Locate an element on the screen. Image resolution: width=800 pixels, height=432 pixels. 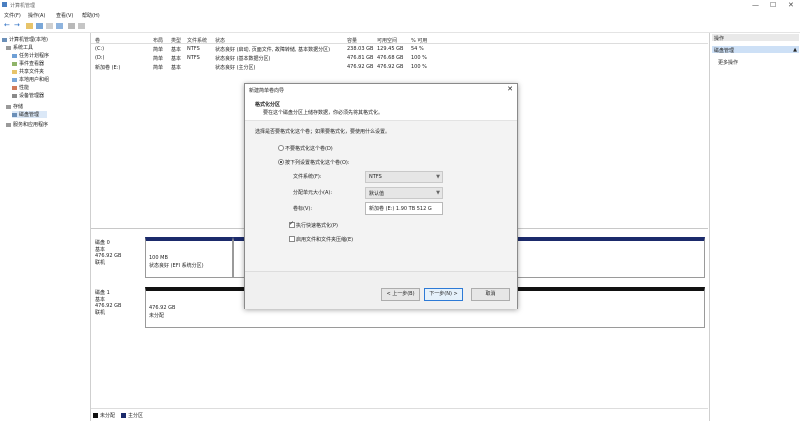
col-volume: 卷 is located at coordinates (97, 40).